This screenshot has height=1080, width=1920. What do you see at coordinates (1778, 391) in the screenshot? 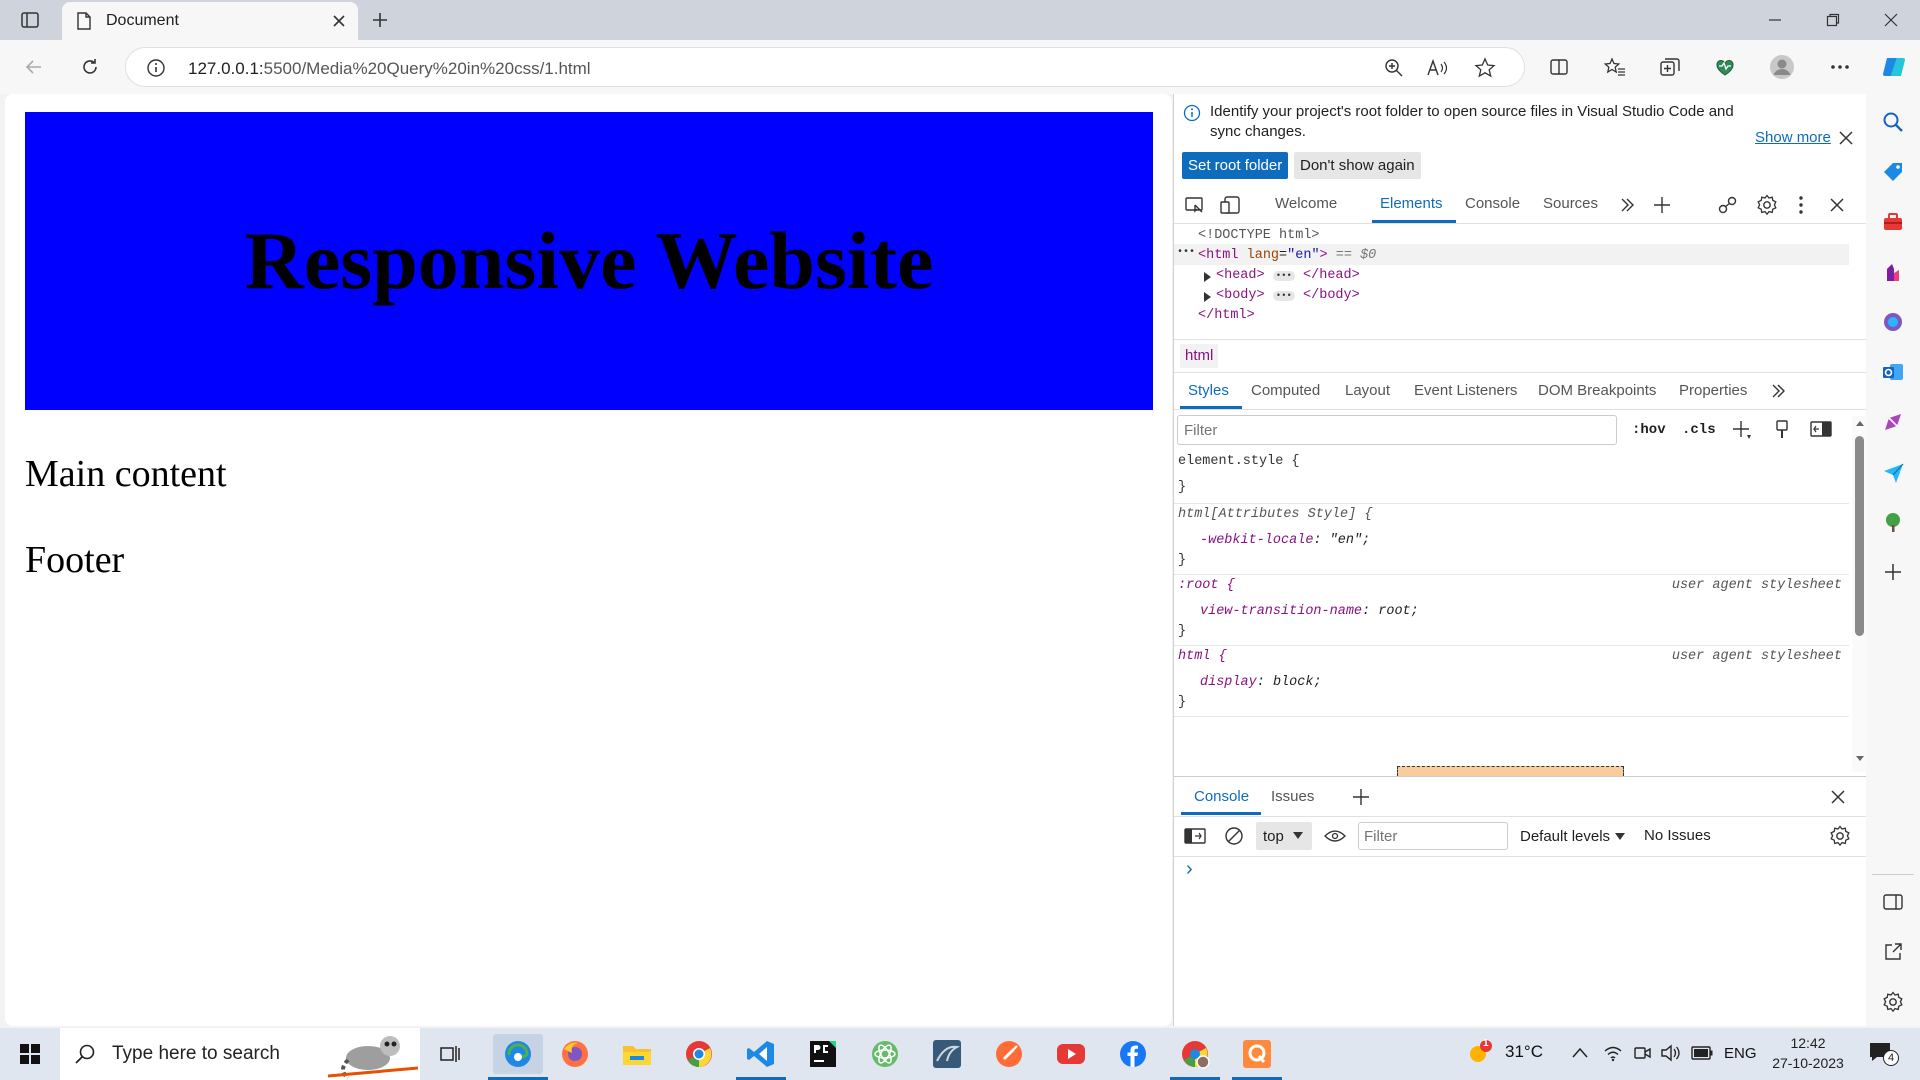
I see `more-subtabs-chevron-icon` at bounding box center [1778, 391].